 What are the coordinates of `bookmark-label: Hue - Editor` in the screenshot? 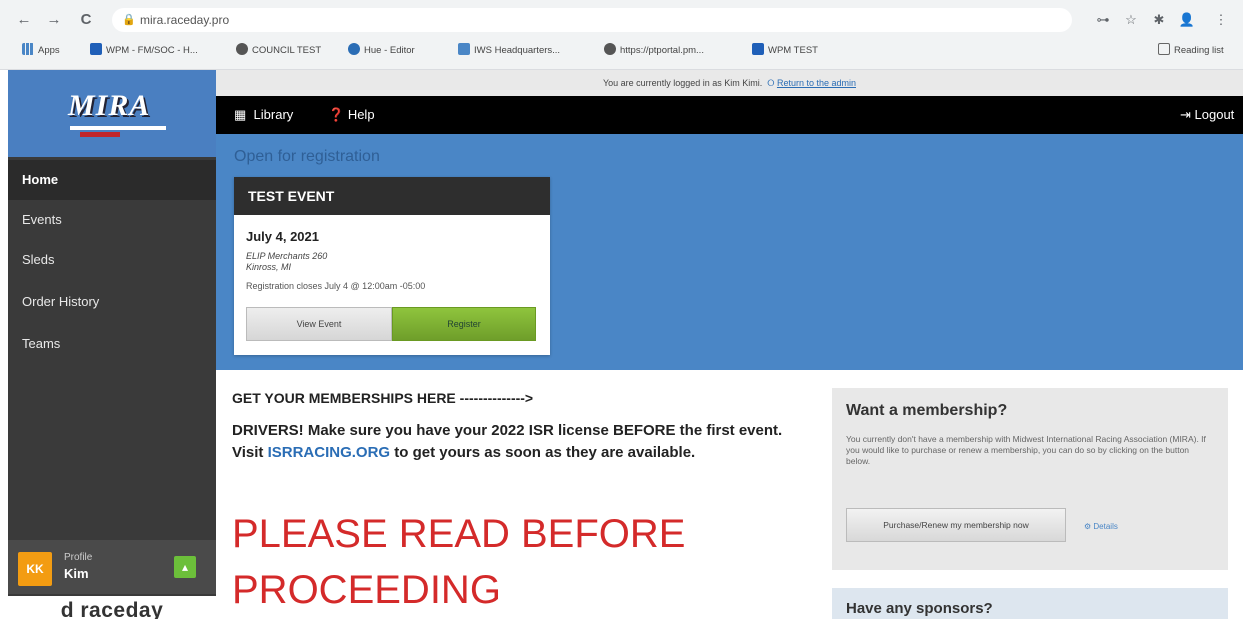 It's located at (389, 50).